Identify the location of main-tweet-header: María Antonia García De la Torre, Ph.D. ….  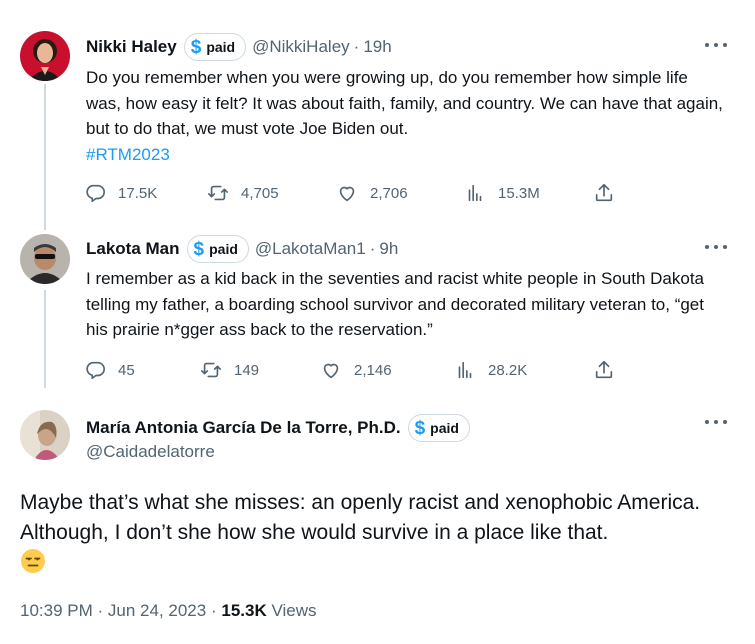
(278, 428).